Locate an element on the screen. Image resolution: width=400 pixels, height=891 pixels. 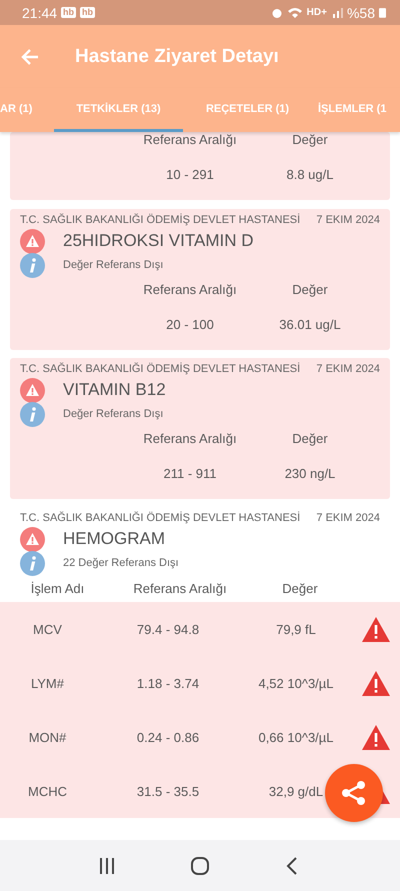
column-header: Referans Aralığı is located at coordinates (180, 588).